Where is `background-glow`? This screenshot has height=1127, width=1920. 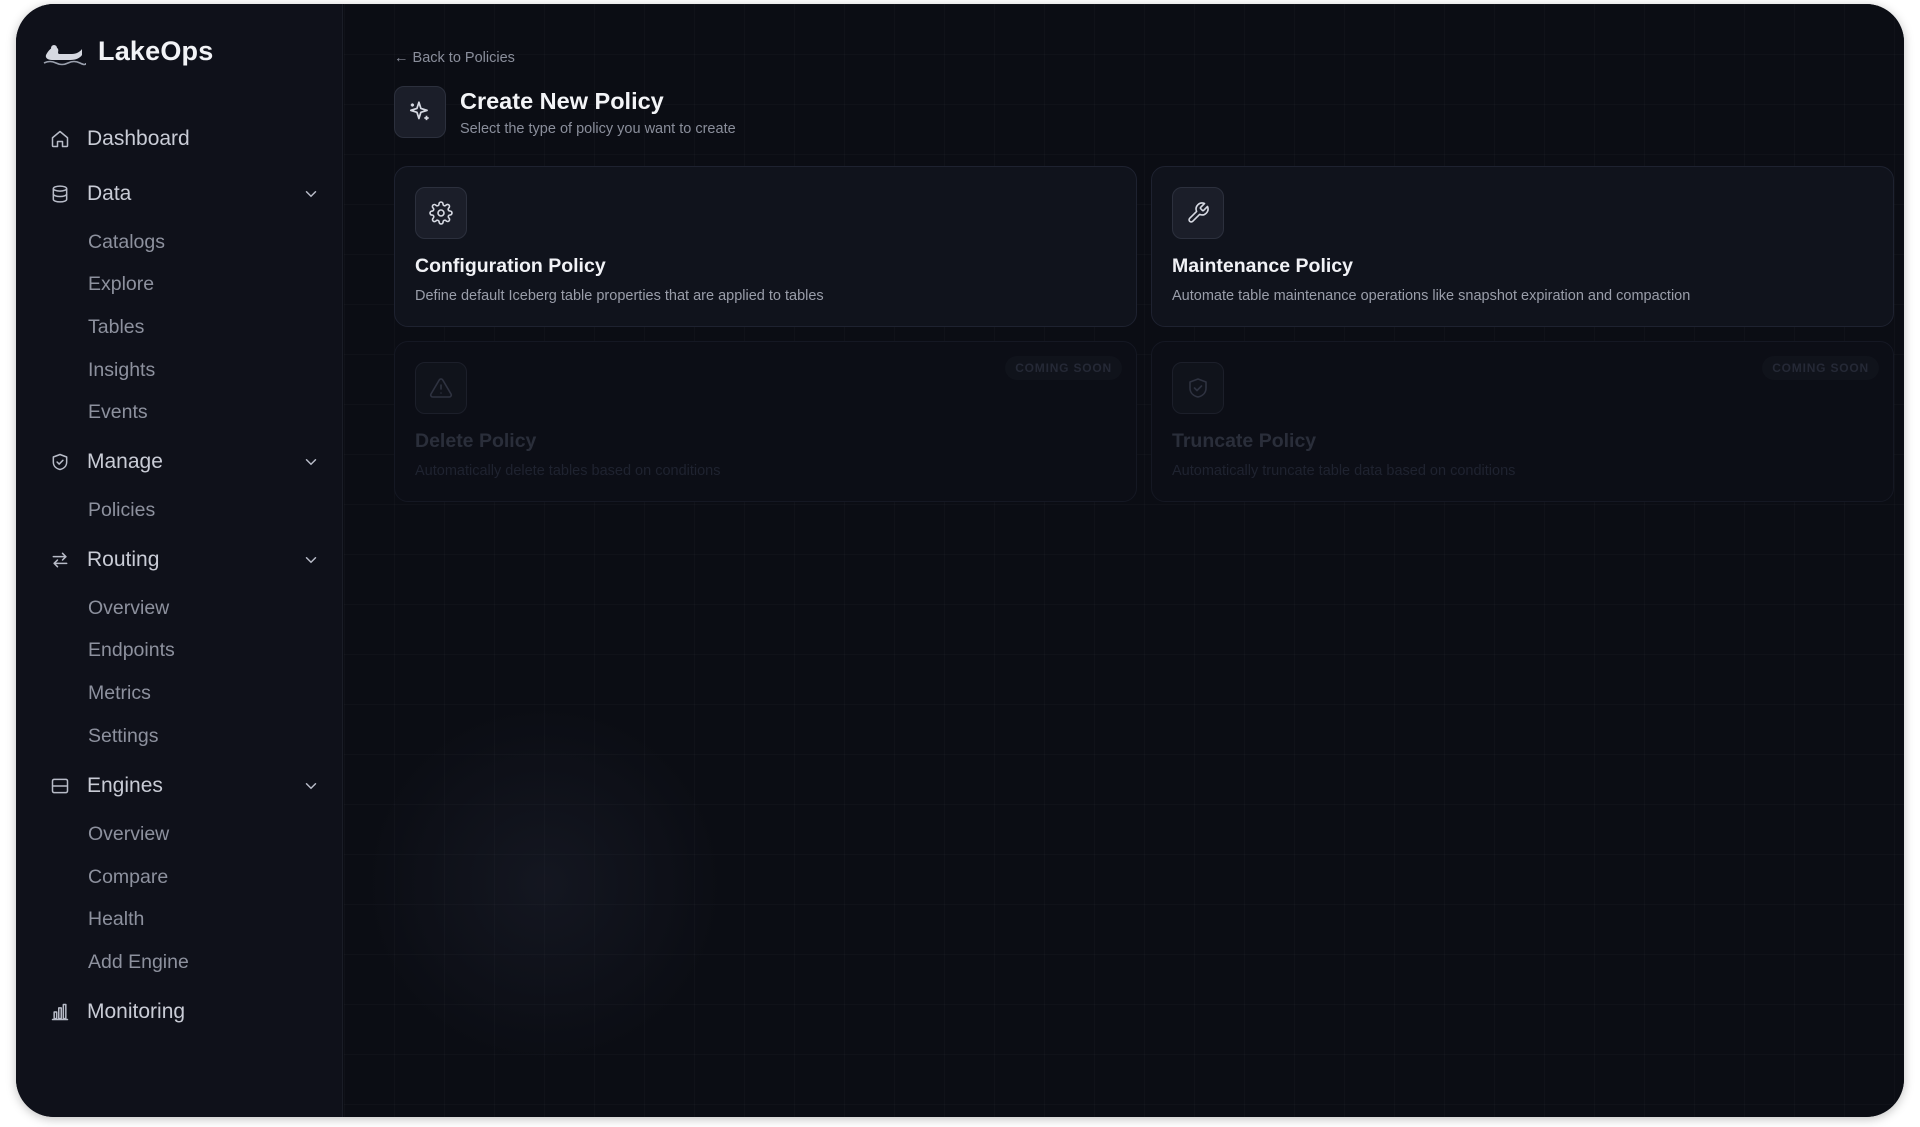
background-glow is located at coordinates (544, 884).